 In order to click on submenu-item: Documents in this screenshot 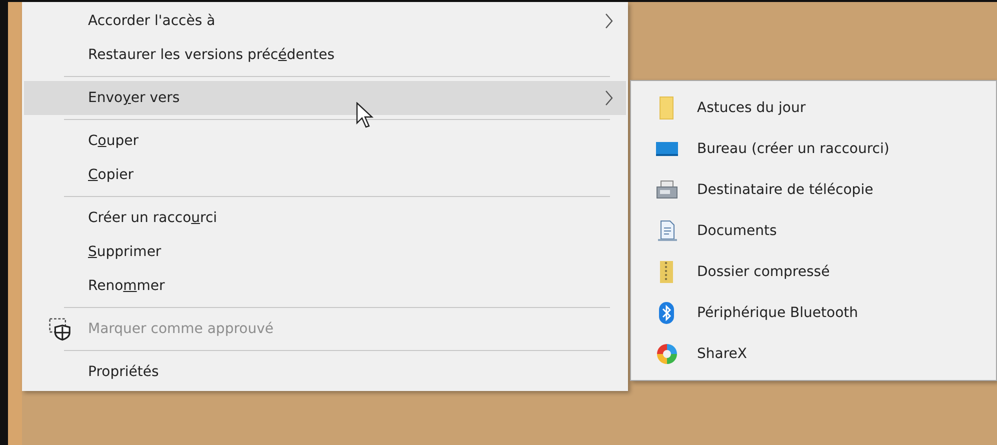, I will do `click(813, 230)`.